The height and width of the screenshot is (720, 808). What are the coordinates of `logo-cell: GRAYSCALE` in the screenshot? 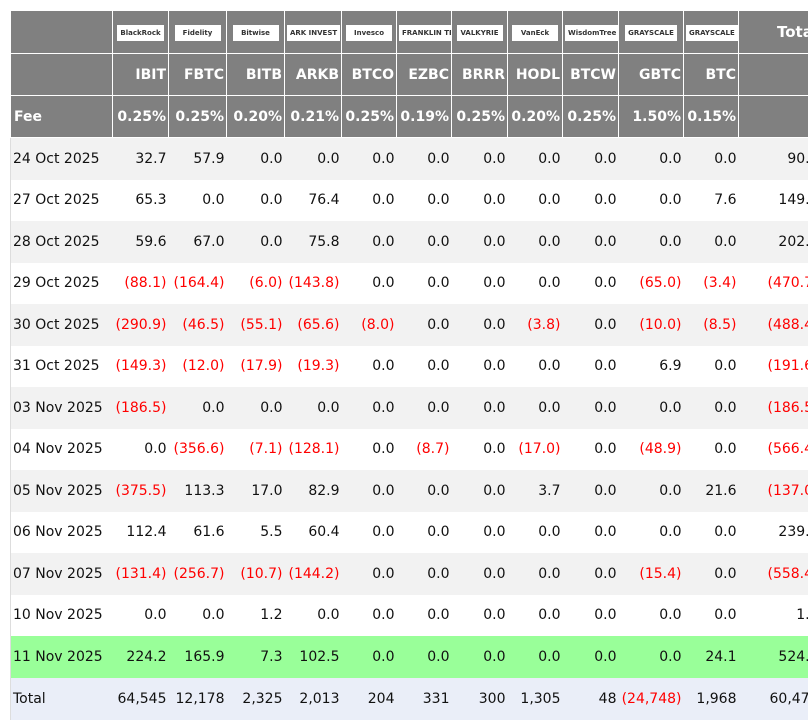 It's located at (711, 32).